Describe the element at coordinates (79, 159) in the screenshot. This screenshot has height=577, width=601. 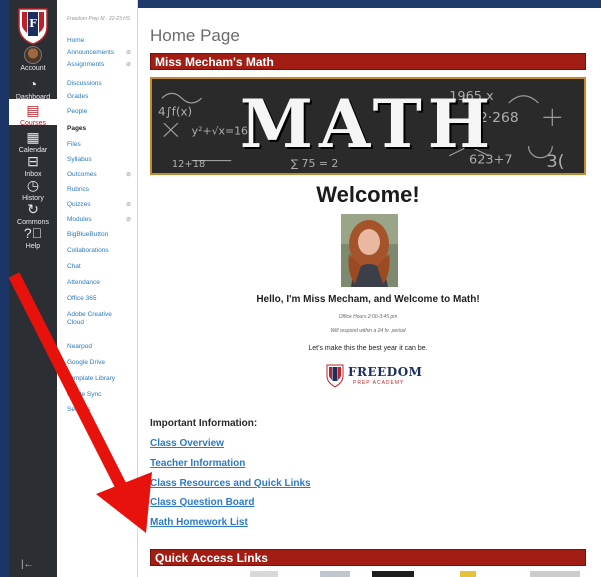
I see `course-nav-item-label: Syllabus` at that location.